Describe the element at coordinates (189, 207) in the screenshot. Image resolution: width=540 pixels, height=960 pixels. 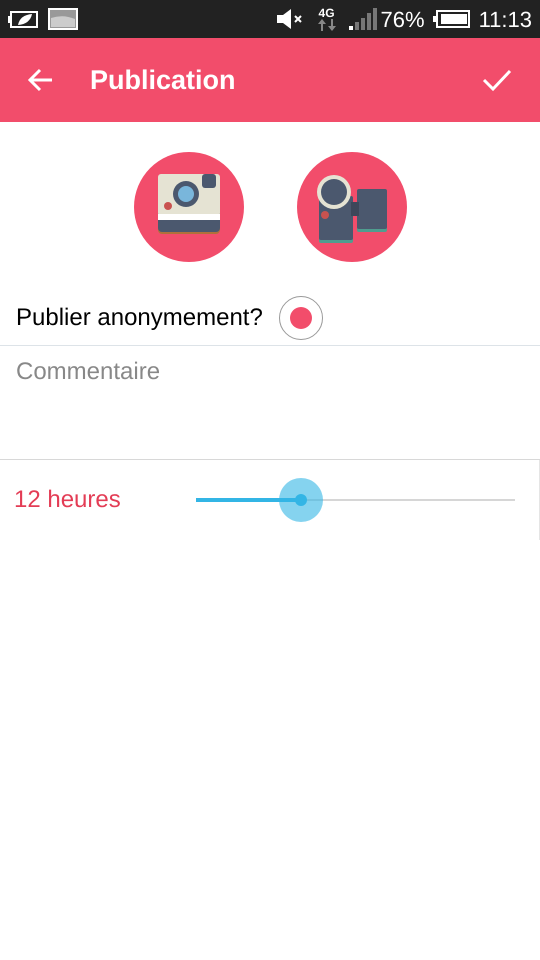
I see `camera-button` at that location.